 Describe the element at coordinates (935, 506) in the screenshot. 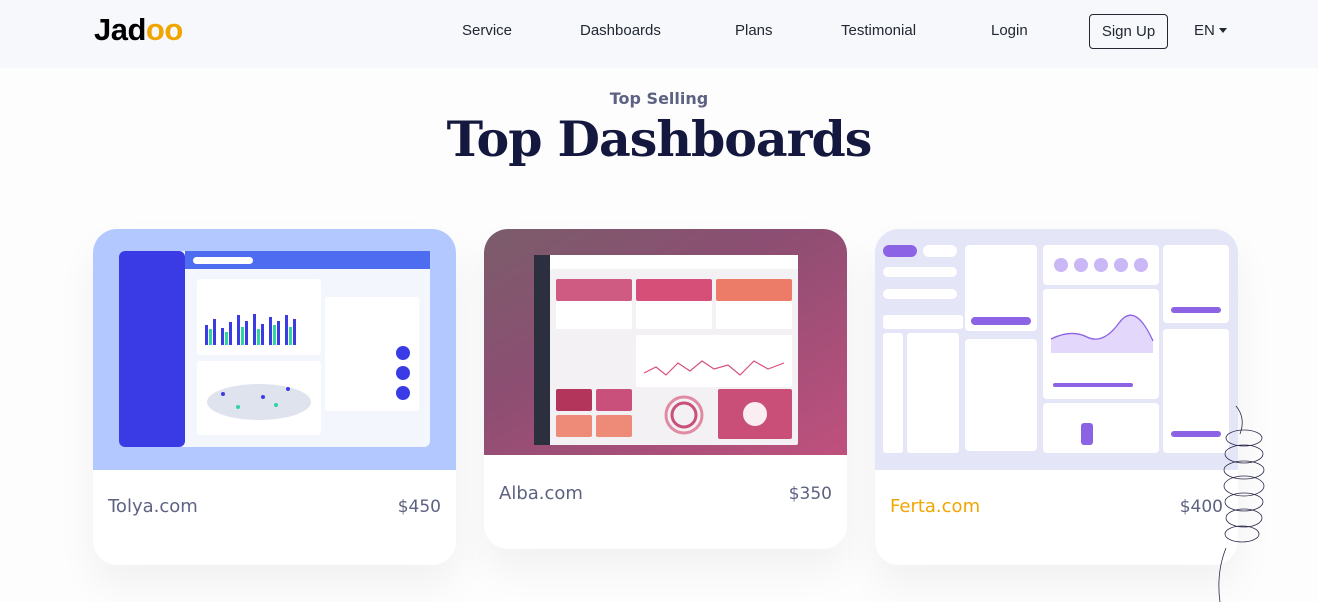

I see `card-name: Ferta.com` at that location.